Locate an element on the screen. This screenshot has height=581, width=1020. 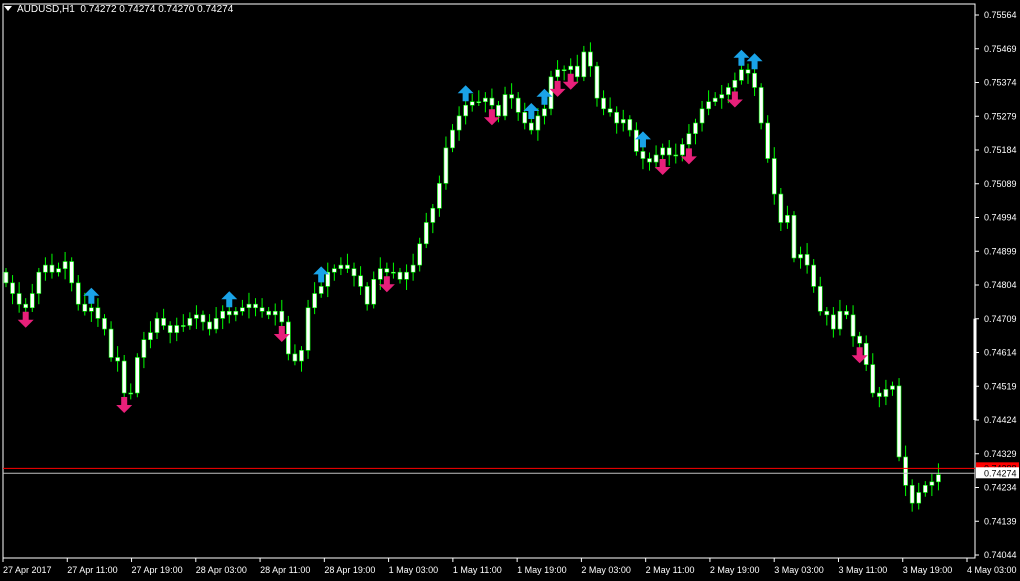
y-tick-label: 0.75564 is located at coordinates (1000, 15).